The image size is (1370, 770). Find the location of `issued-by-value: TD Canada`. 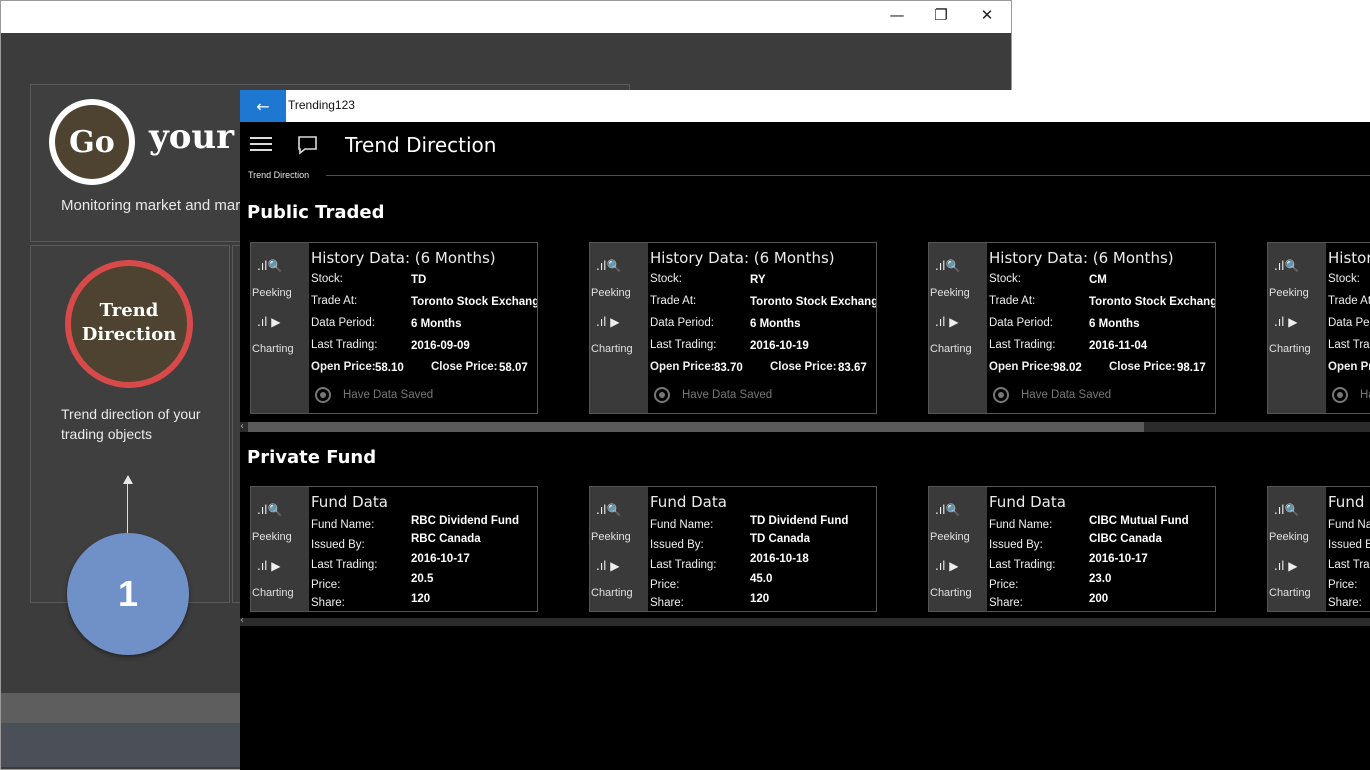

issued-by-value: TD Canada is located at coordinates (780, 539).